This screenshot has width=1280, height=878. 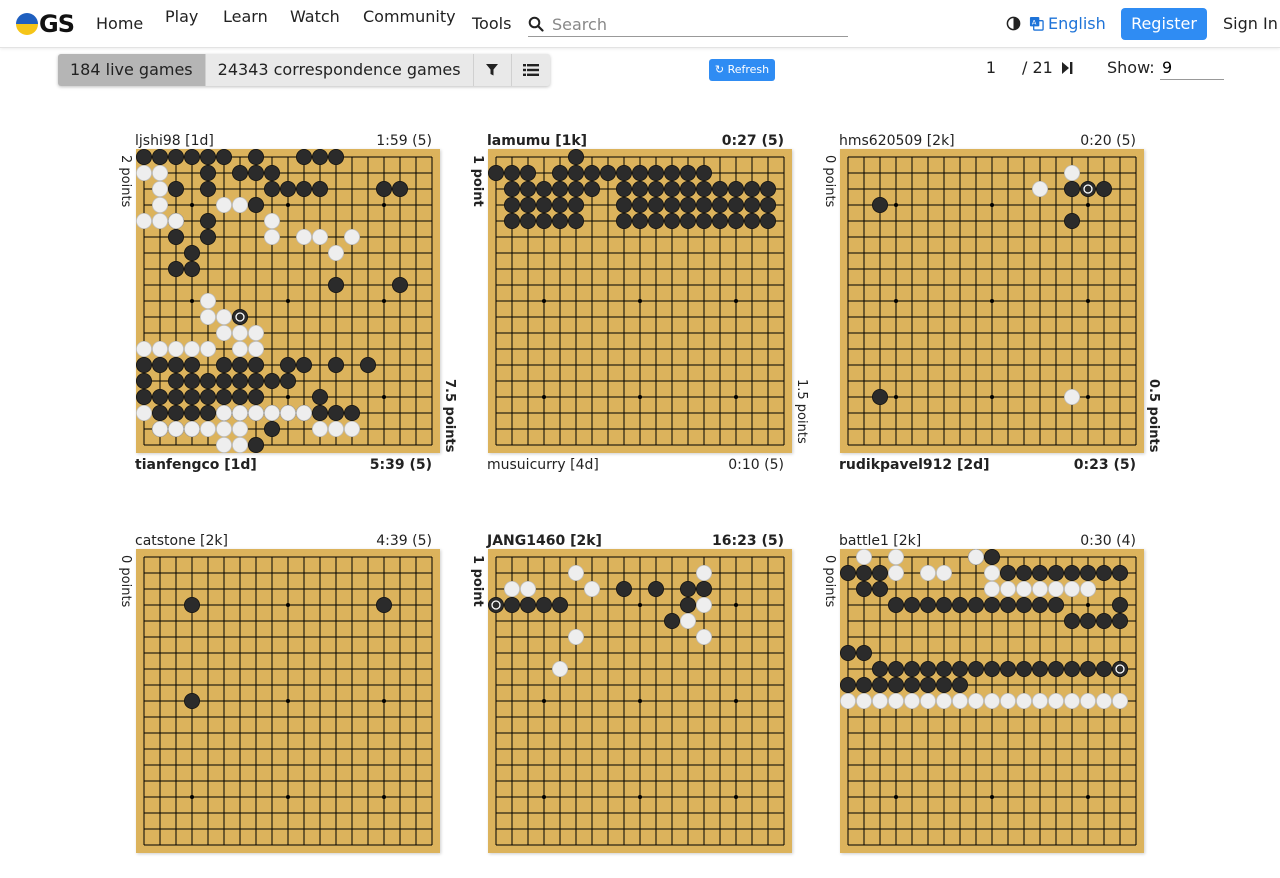 I want to click on search-input, so click(x=697, y=24).